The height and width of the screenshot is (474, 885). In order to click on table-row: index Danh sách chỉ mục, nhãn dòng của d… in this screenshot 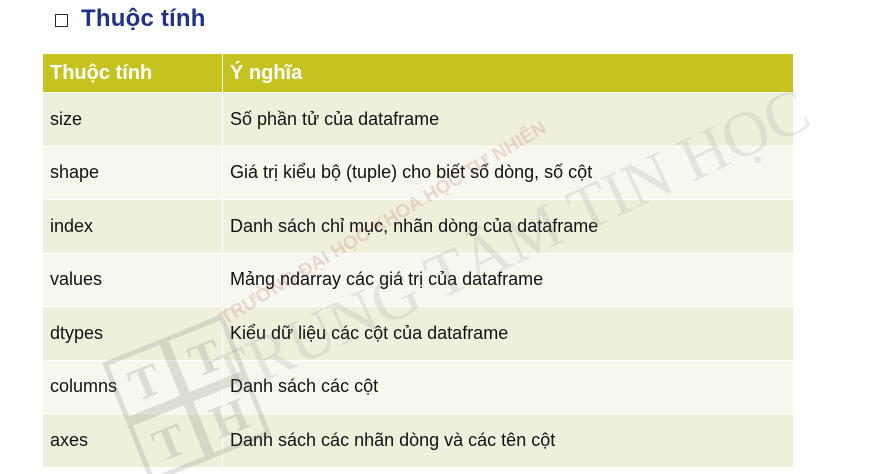, I will do `click(418, 227)`.